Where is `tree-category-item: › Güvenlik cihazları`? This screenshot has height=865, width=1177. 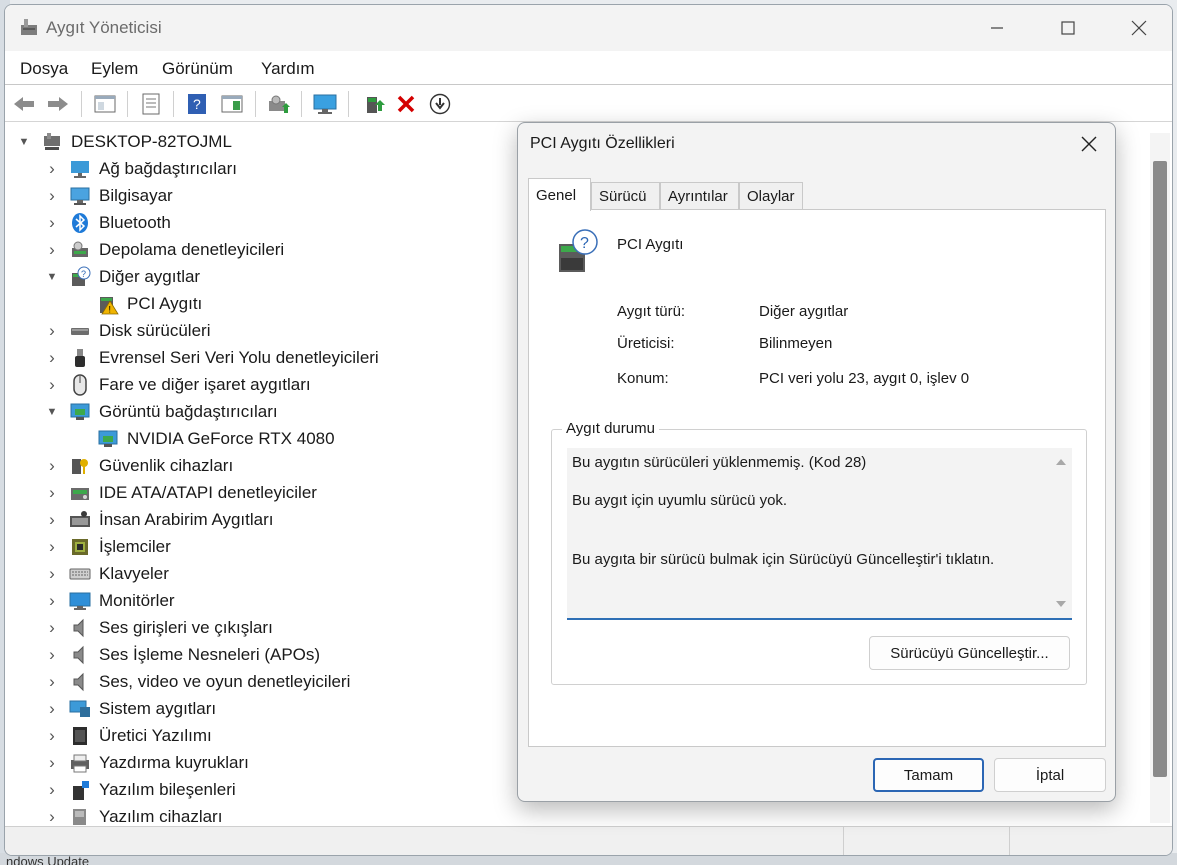
tree-category-item: › Güvenlik cihazları is located at coordinates (139, 465).